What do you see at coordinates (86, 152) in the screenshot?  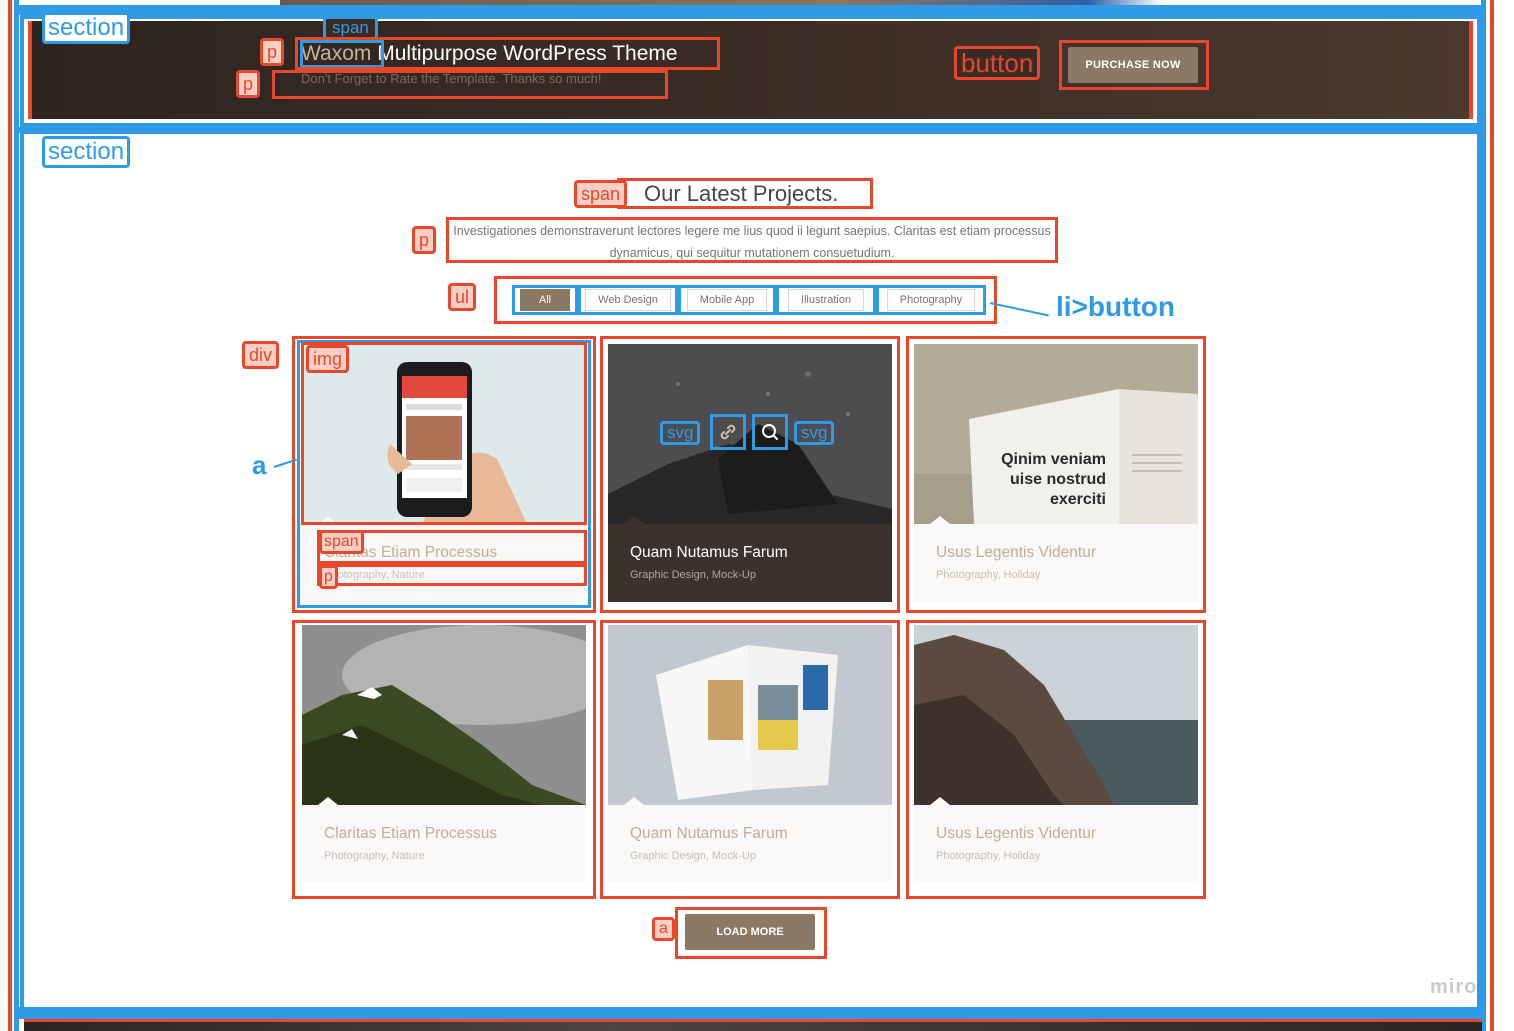 I see `section-label-projects: section` at bounding box center [86, 152].